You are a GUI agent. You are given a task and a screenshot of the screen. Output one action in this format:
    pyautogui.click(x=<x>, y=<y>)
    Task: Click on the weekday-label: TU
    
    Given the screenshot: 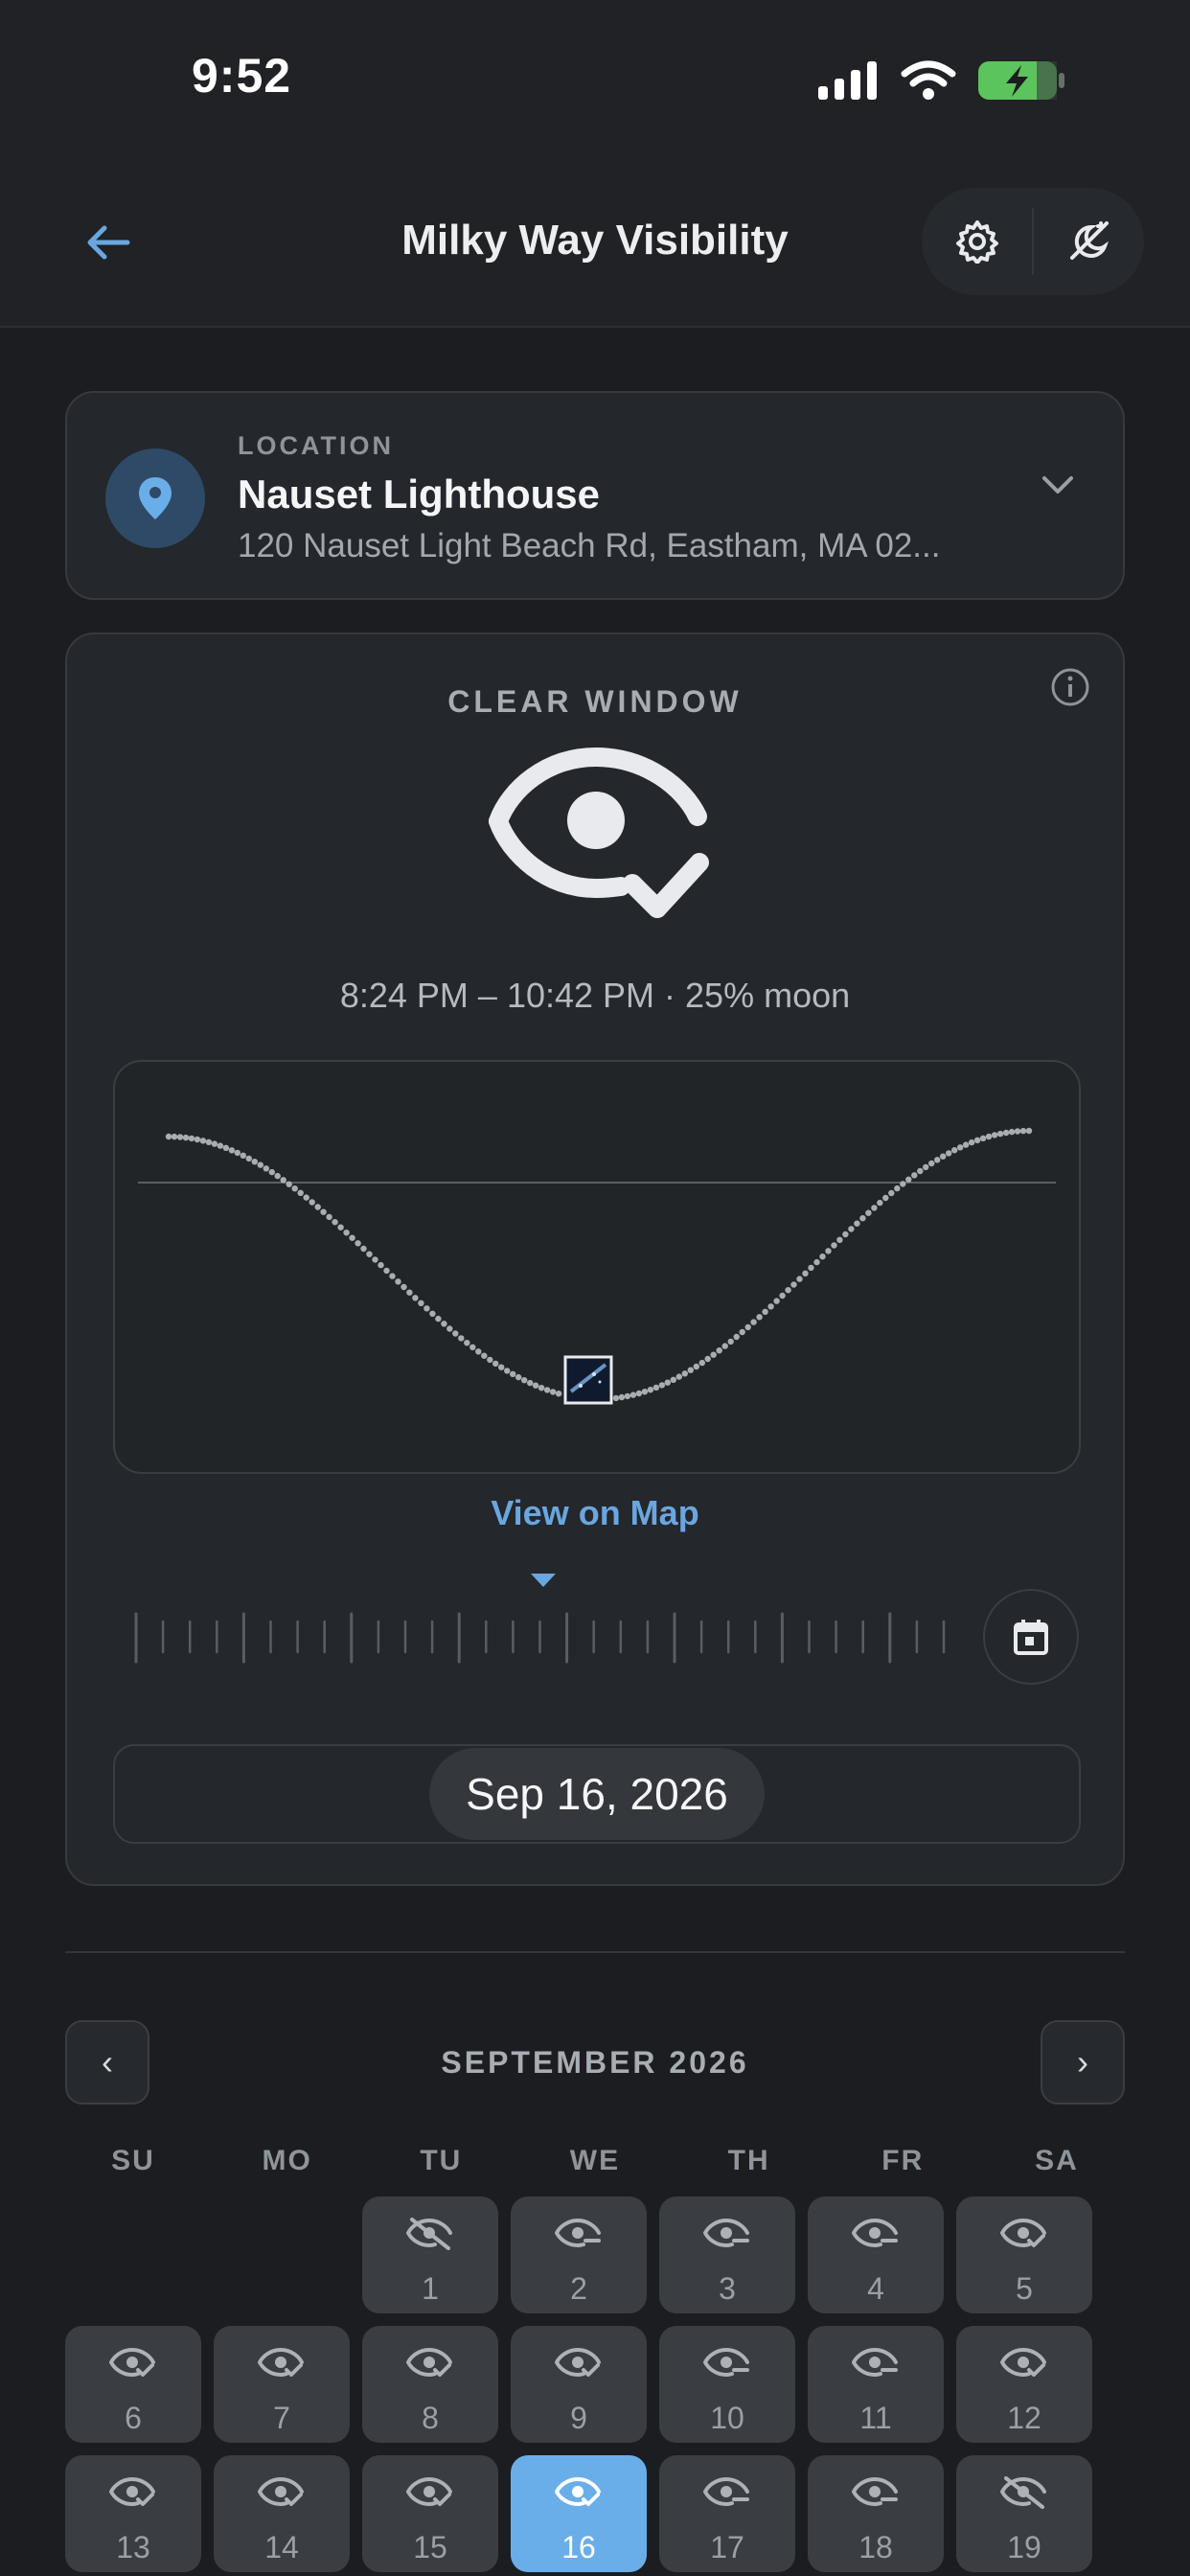 What is the action you would take?
    pyautogui.click(x=442, y=2160)
    